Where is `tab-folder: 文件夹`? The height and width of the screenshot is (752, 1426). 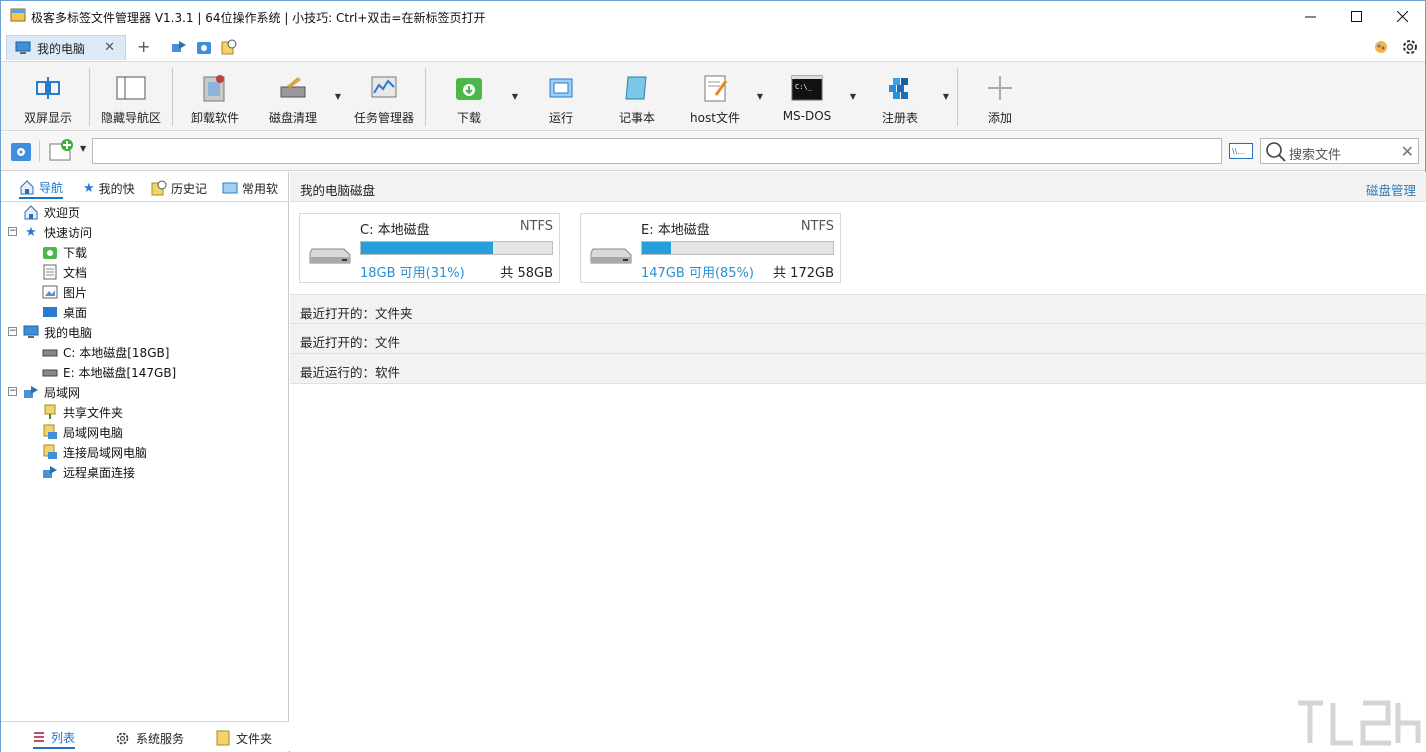 tab-folder: 文件夹 is located at coordinates (244, 738).